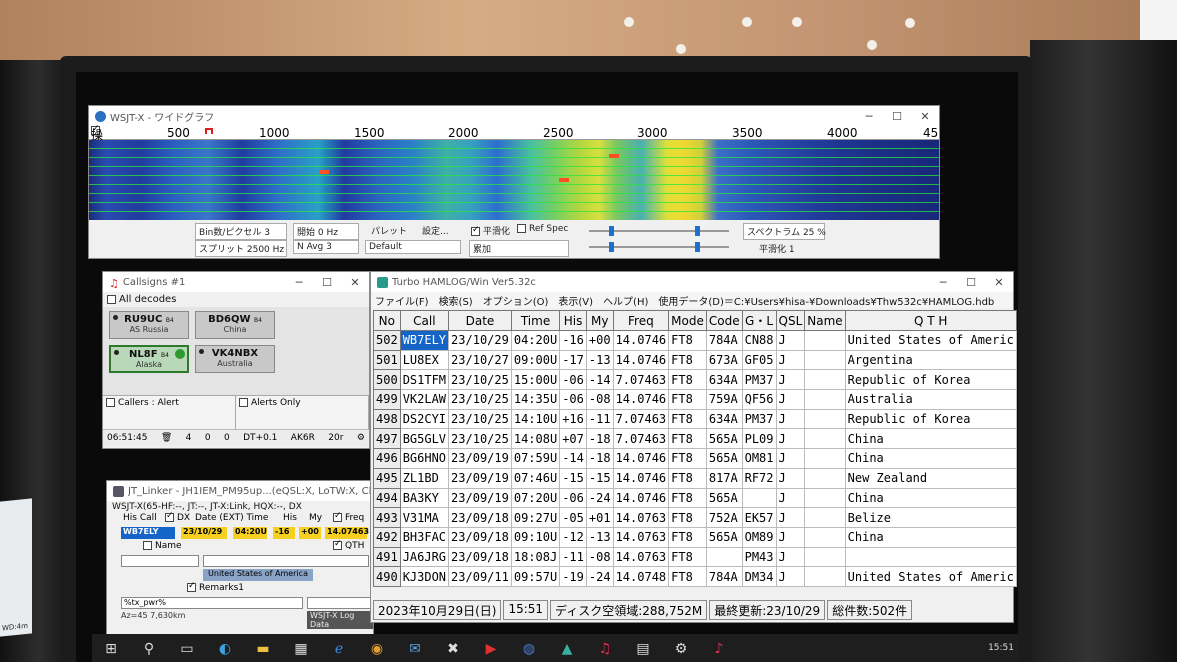  I want to click on maximize-icon: ☐, so click(327, 282).